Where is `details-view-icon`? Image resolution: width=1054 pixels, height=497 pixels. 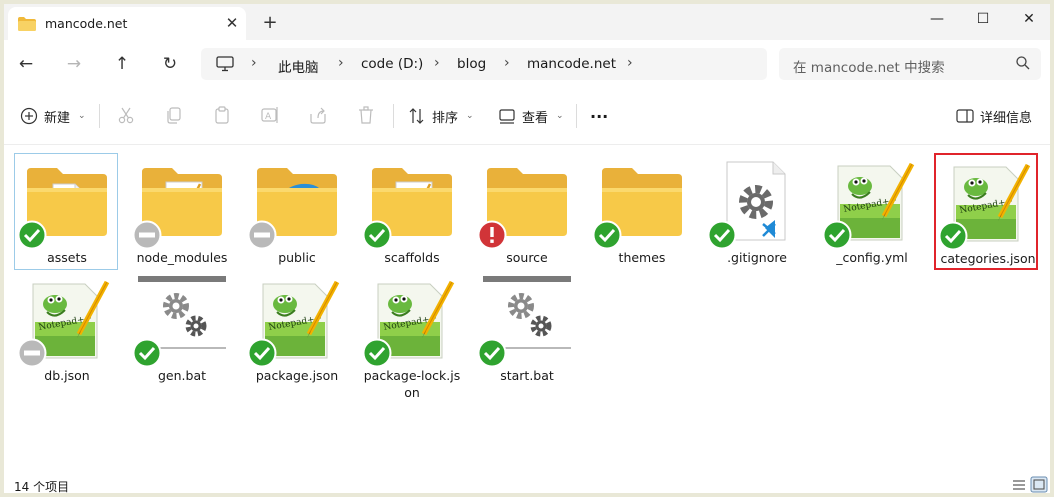 details-view-icon is located at coordinates (1019, 484).